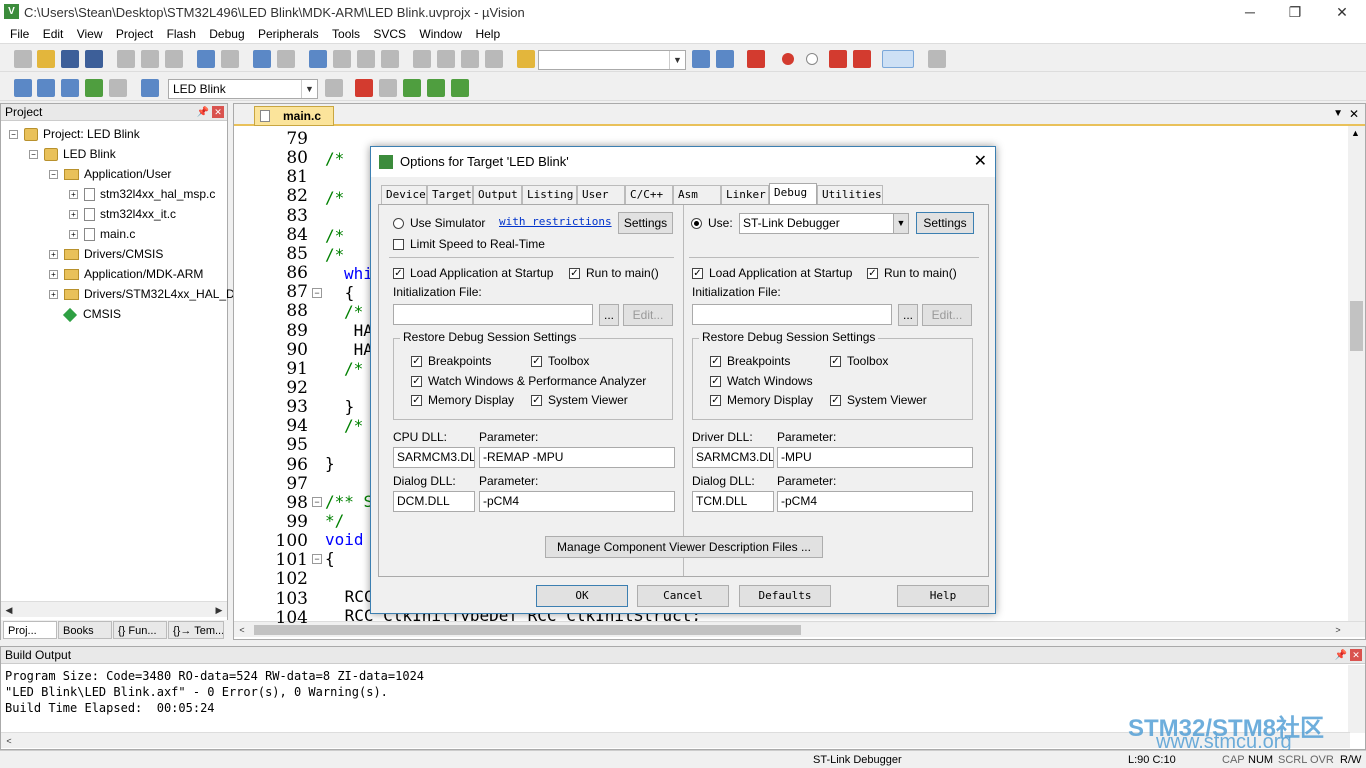 The image size is (1366, 768). What do you see at coordinates (862, 59) in the screenshot?
I see `kill-breakpoints-icon` at bounding box center [862, 59].